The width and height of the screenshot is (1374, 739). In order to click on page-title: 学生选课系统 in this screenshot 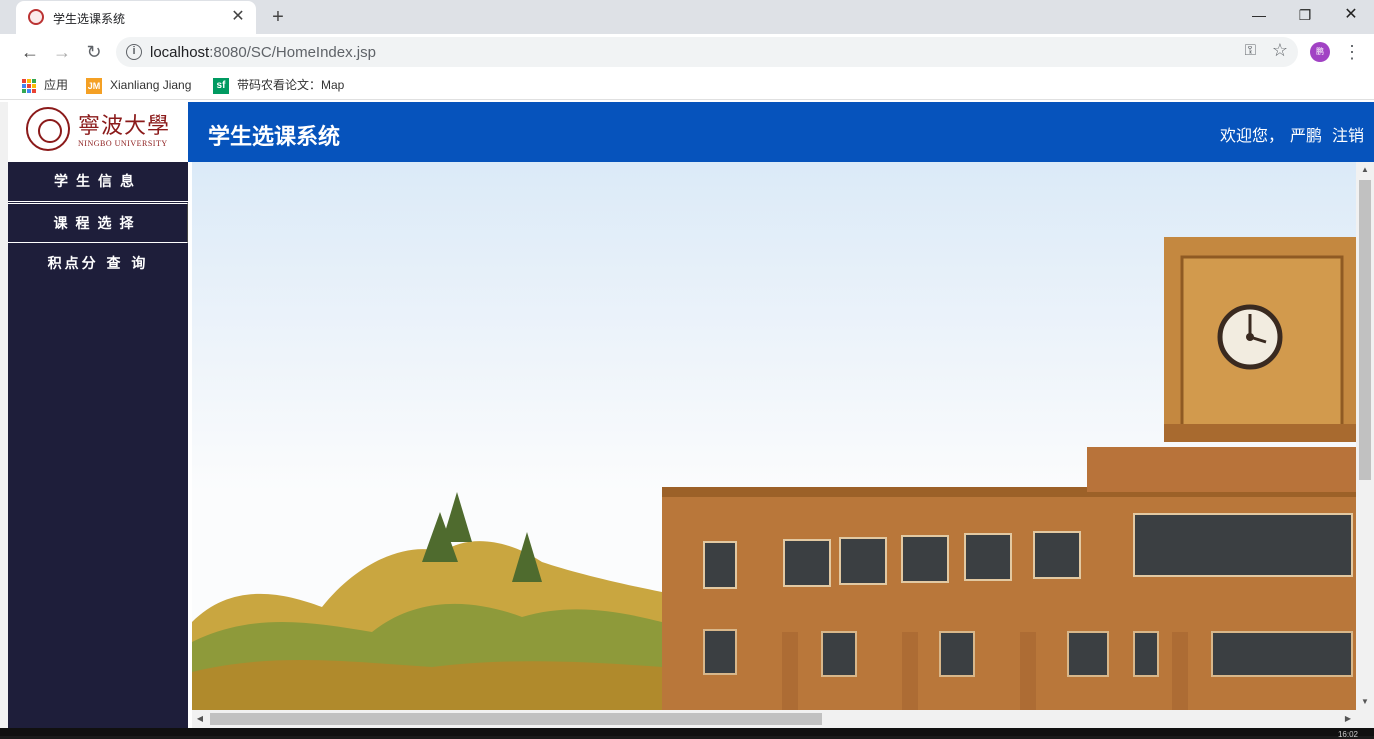, I will do `click(274, 136)`.